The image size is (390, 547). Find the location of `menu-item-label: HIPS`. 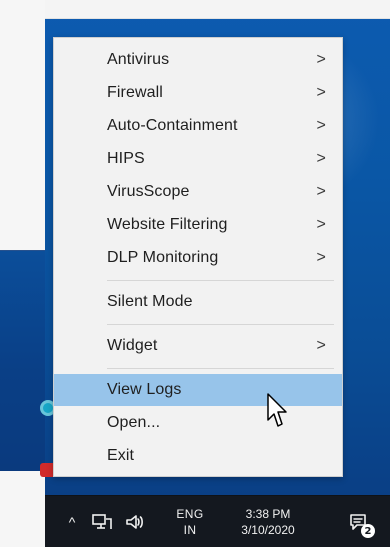

menu-item-label: HIPS is located at coordinates (126, 158).